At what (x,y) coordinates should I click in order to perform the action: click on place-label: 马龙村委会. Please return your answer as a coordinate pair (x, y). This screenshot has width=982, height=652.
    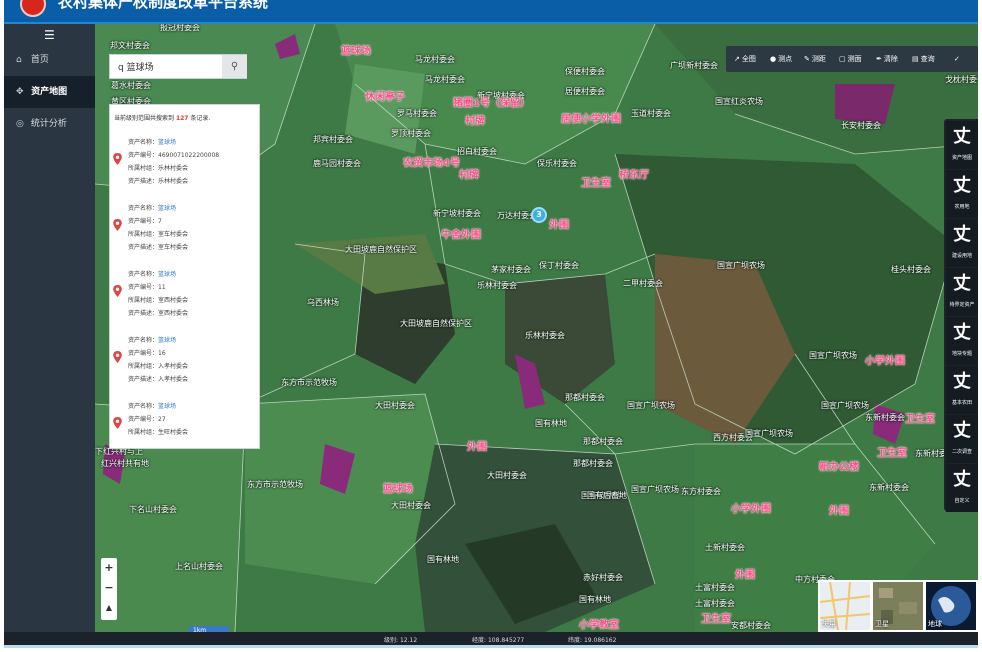
    Looking at the image, I should click on (445, 79).